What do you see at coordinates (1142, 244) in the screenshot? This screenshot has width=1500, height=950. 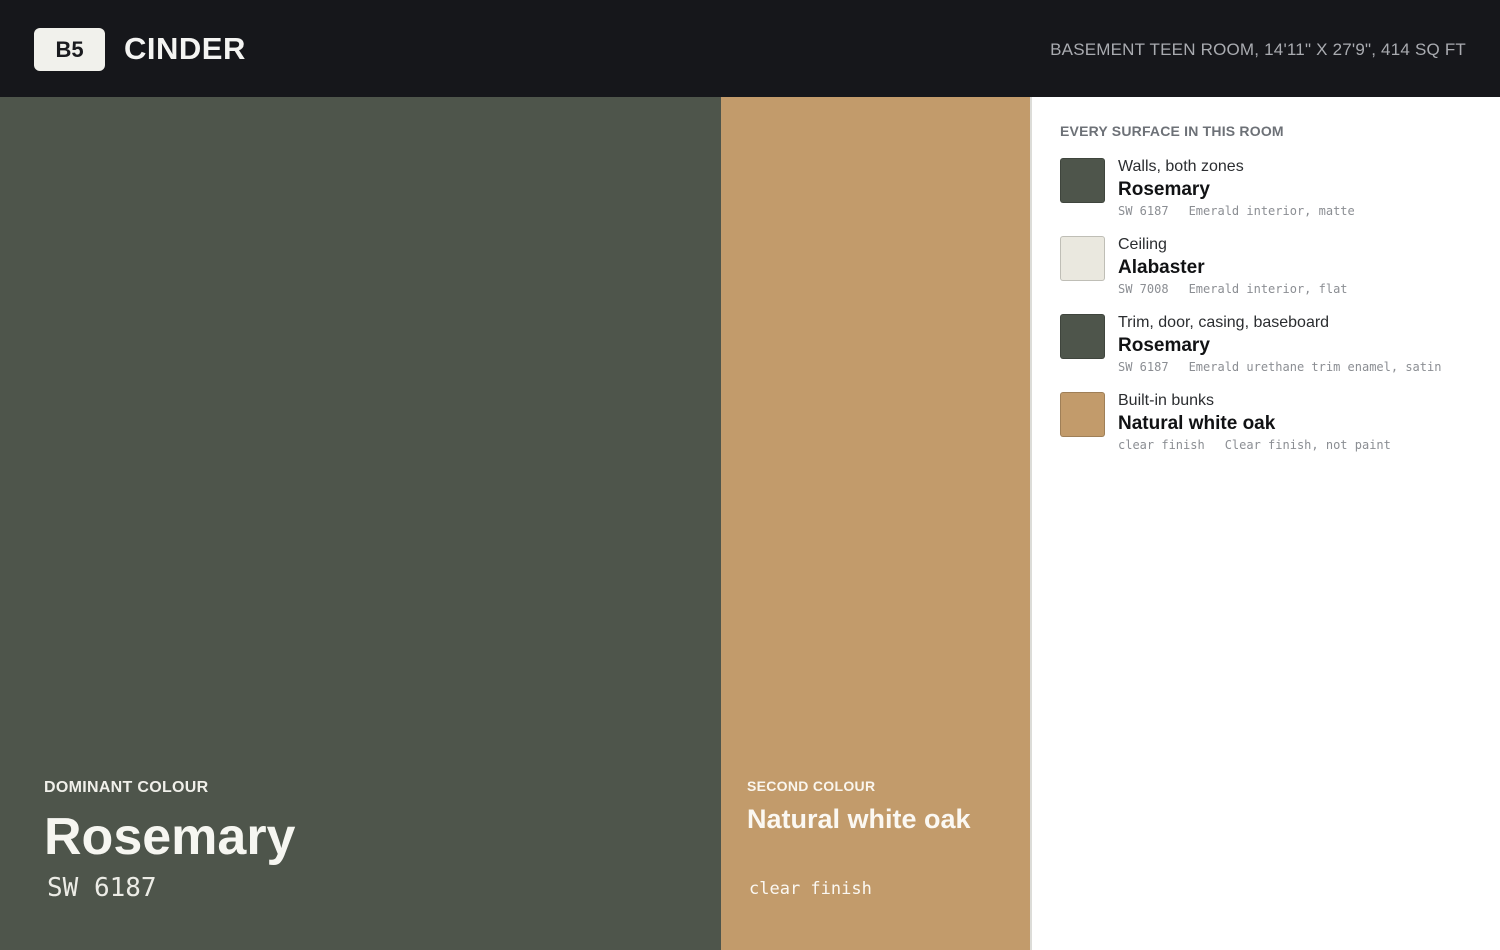 I see `surface-label: Ceiling` at bounding box center [1142, 244].